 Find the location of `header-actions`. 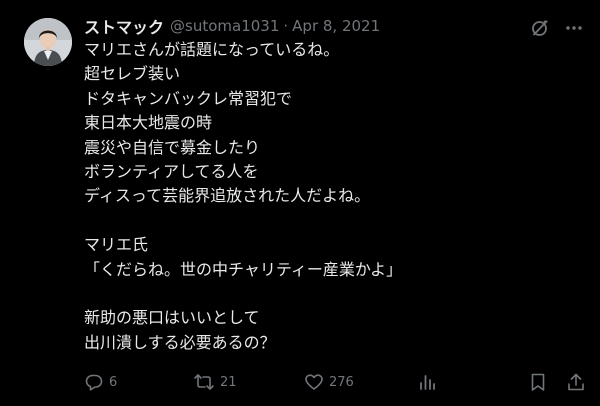

header-actions is located at coordinates (557, 28).